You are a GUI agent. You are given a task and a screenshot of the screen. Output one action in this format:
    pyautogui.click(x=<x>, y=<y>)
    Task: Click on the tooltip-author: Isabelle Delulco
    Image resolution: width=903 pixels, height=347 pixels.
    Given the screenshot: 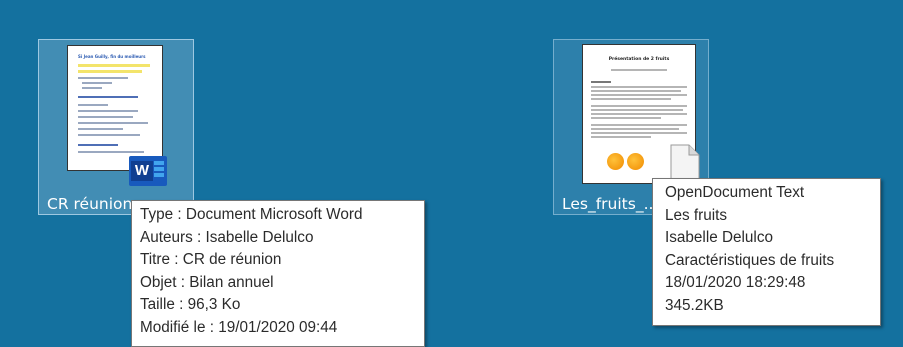 What is the action you would take?
    pyautogui.click(x=719, y=238)
    